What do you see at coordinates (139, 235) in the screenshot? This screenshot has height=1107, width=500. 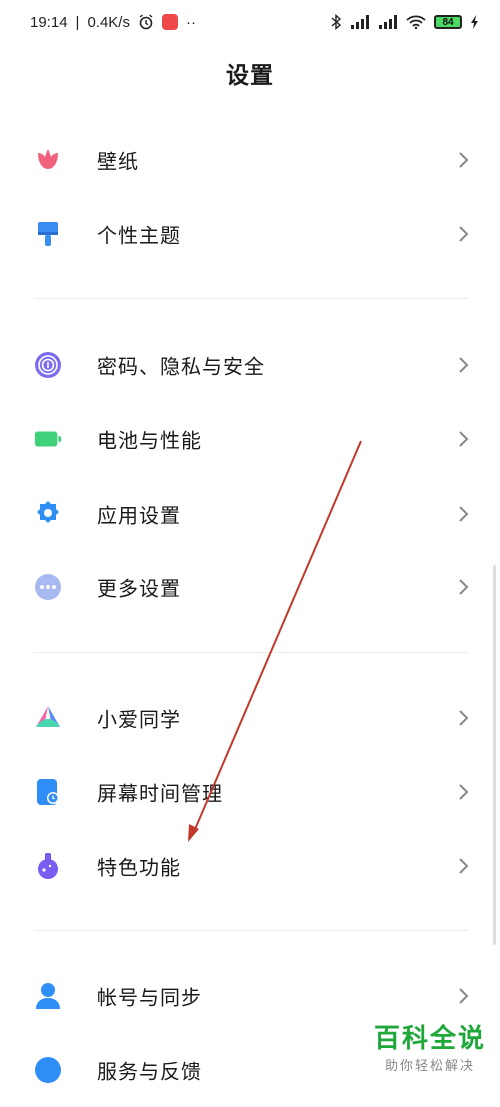 I see `settings-item-label: 个性主题` at bounding box center [139, 235].